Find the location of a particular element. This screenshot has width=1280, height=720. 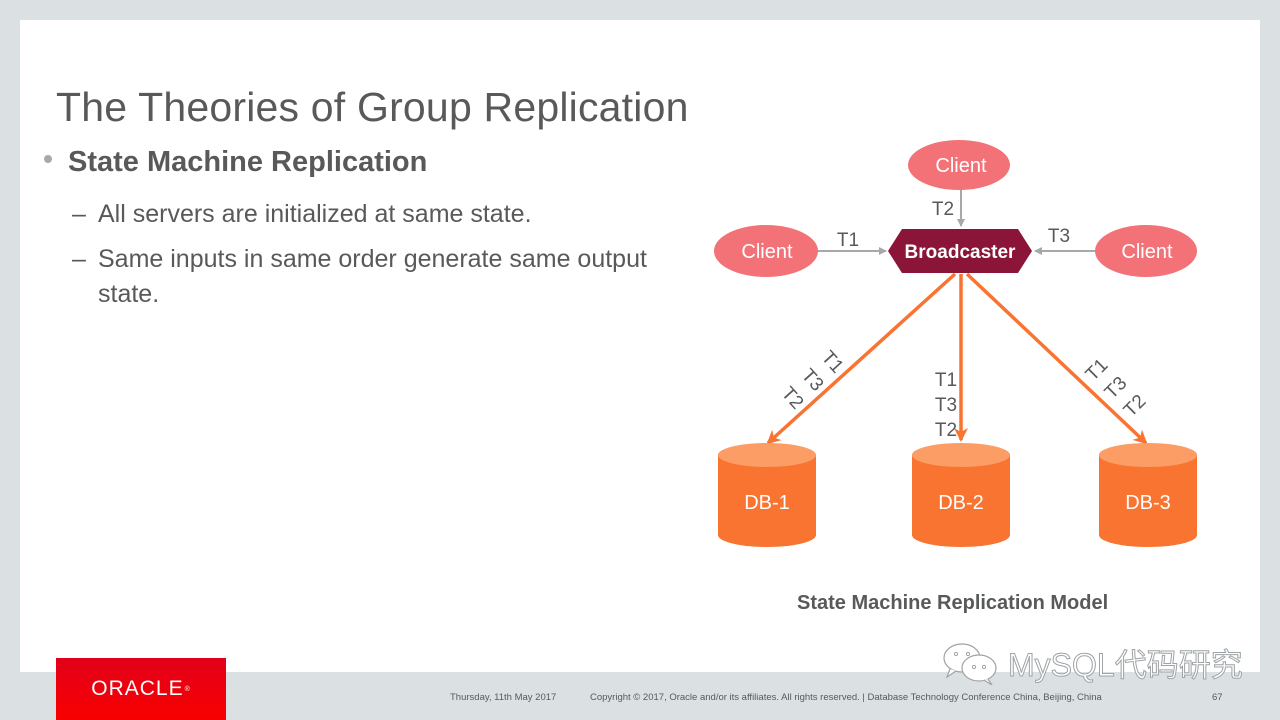

client-top-node: Client is located at coordinates (959, 165).